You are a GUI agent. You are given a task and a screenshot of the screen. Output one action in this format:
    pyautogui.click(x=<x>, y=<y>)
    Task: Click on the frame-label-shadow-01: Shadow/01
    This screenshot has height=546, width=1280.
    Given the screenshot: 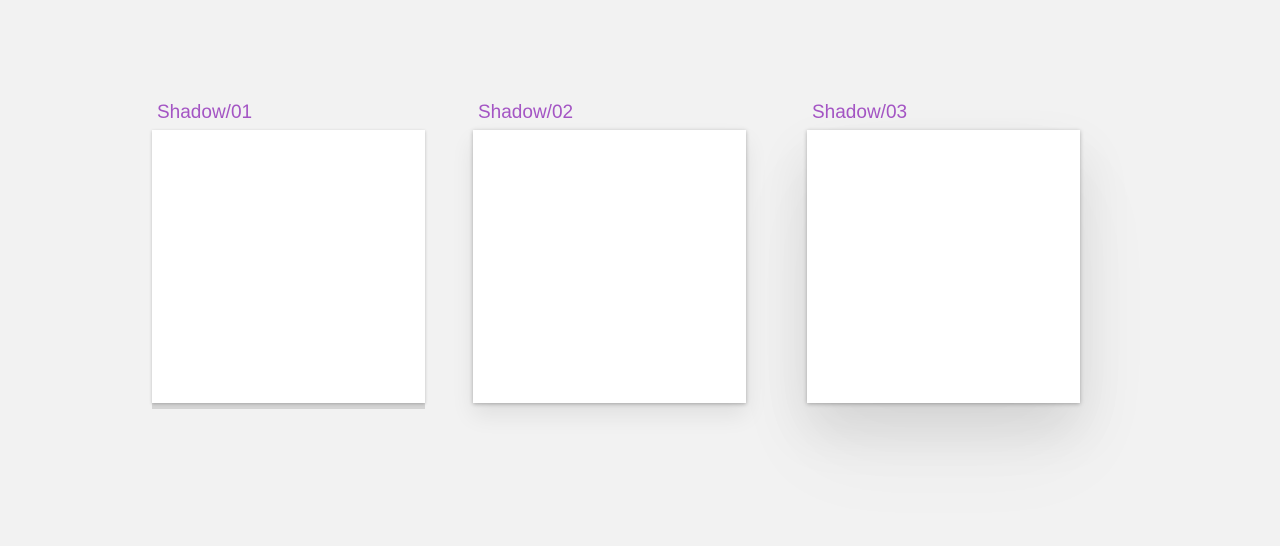 What is the action you would take?
    pyautogui.click(x=204, y=113)
    